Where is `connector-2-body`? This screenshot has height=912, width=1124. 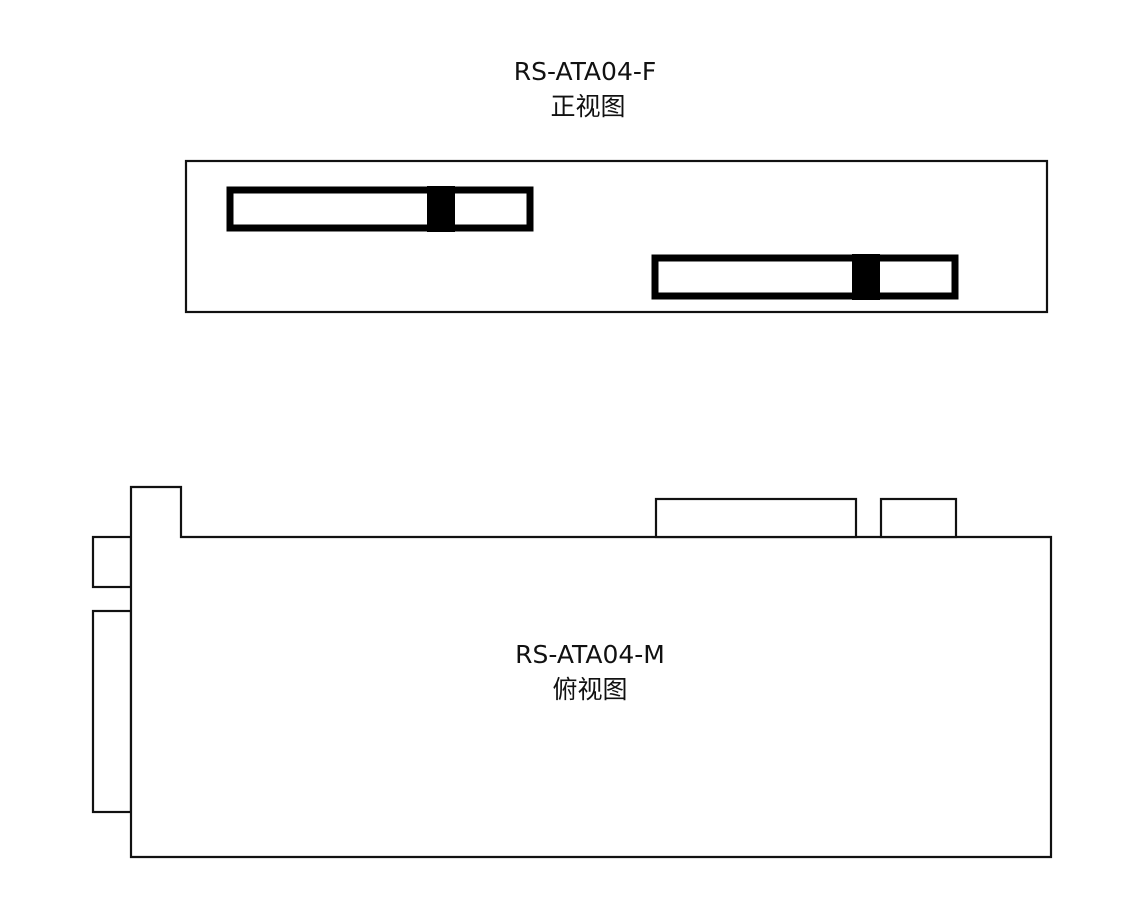 connector-2-body is located at coordinates (805, 277).